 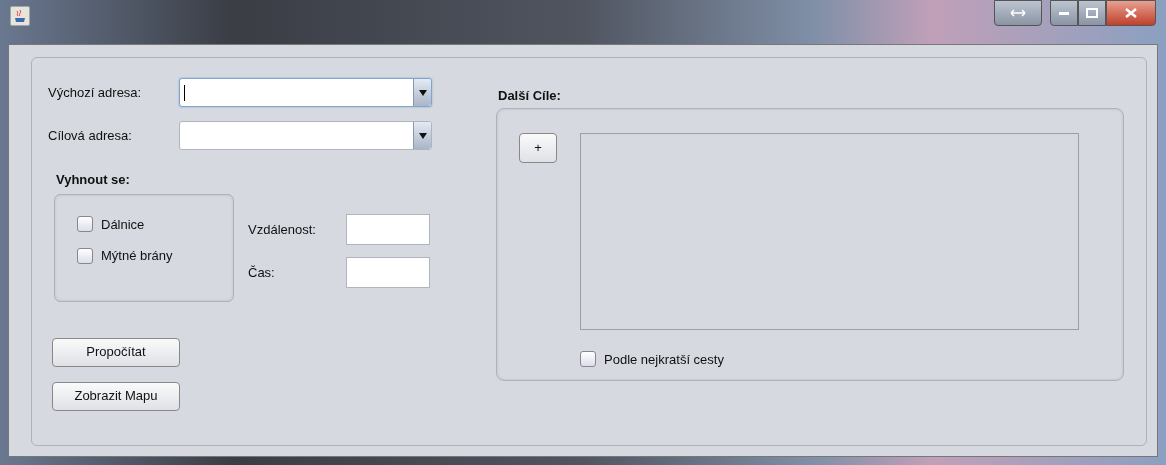 I want to click on close-button, so click(x=1131, y=13).